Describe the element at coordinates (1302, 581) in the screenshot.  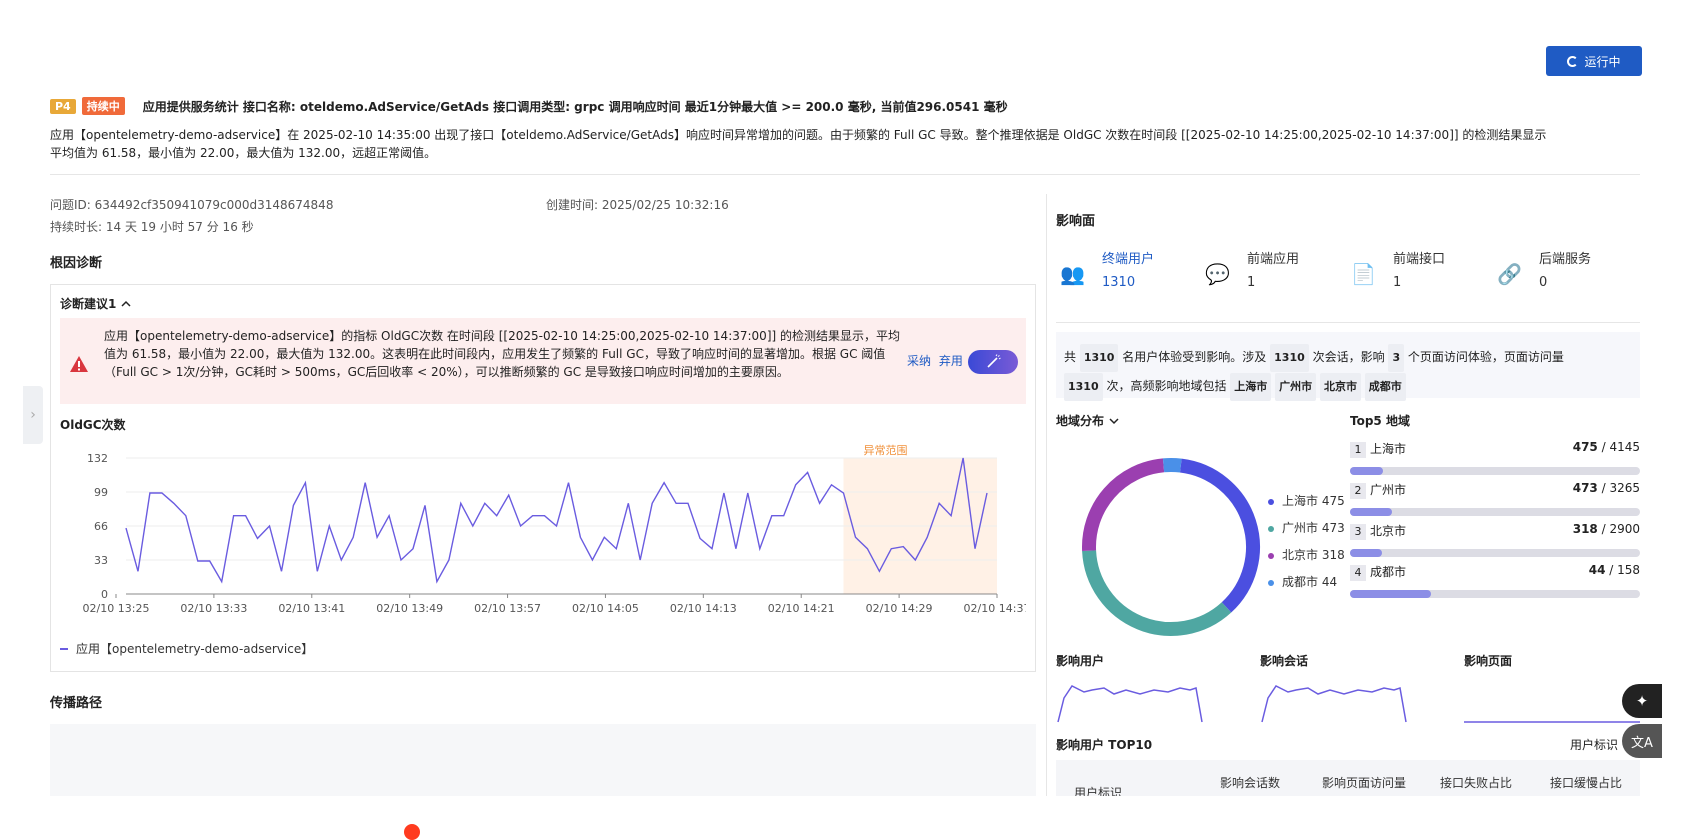
I see `donut-legend-item: 成都市 44` at that location.